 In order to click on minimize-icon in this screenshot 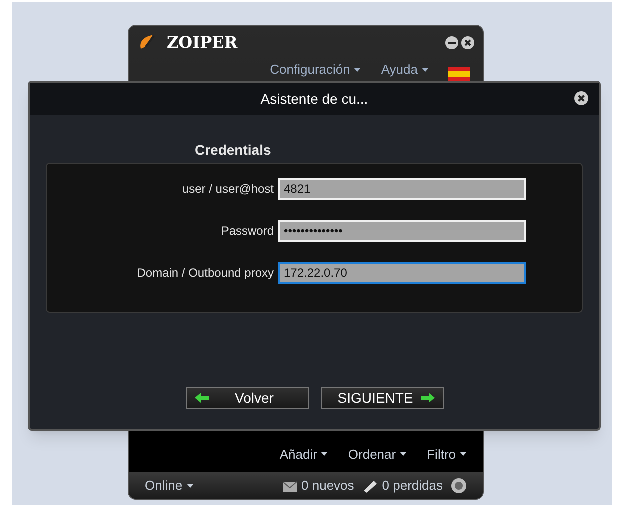, I will do `click(452, 43)`.